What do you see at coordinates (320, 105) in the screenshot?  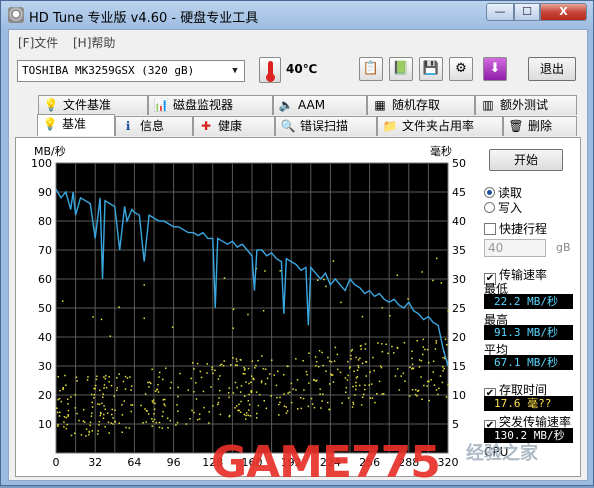 I see `tab-aam: 🔈 AAM` at bounding box center [320, 105].